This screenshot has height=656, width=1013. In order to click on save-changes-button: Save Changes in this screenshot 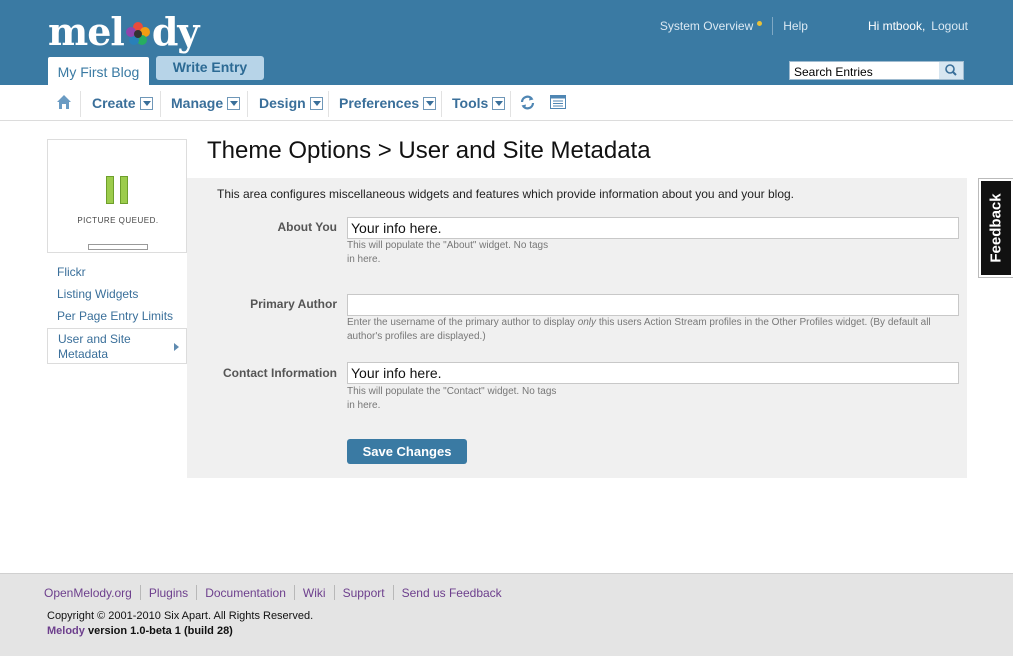, I will do `click(407, 451)`.